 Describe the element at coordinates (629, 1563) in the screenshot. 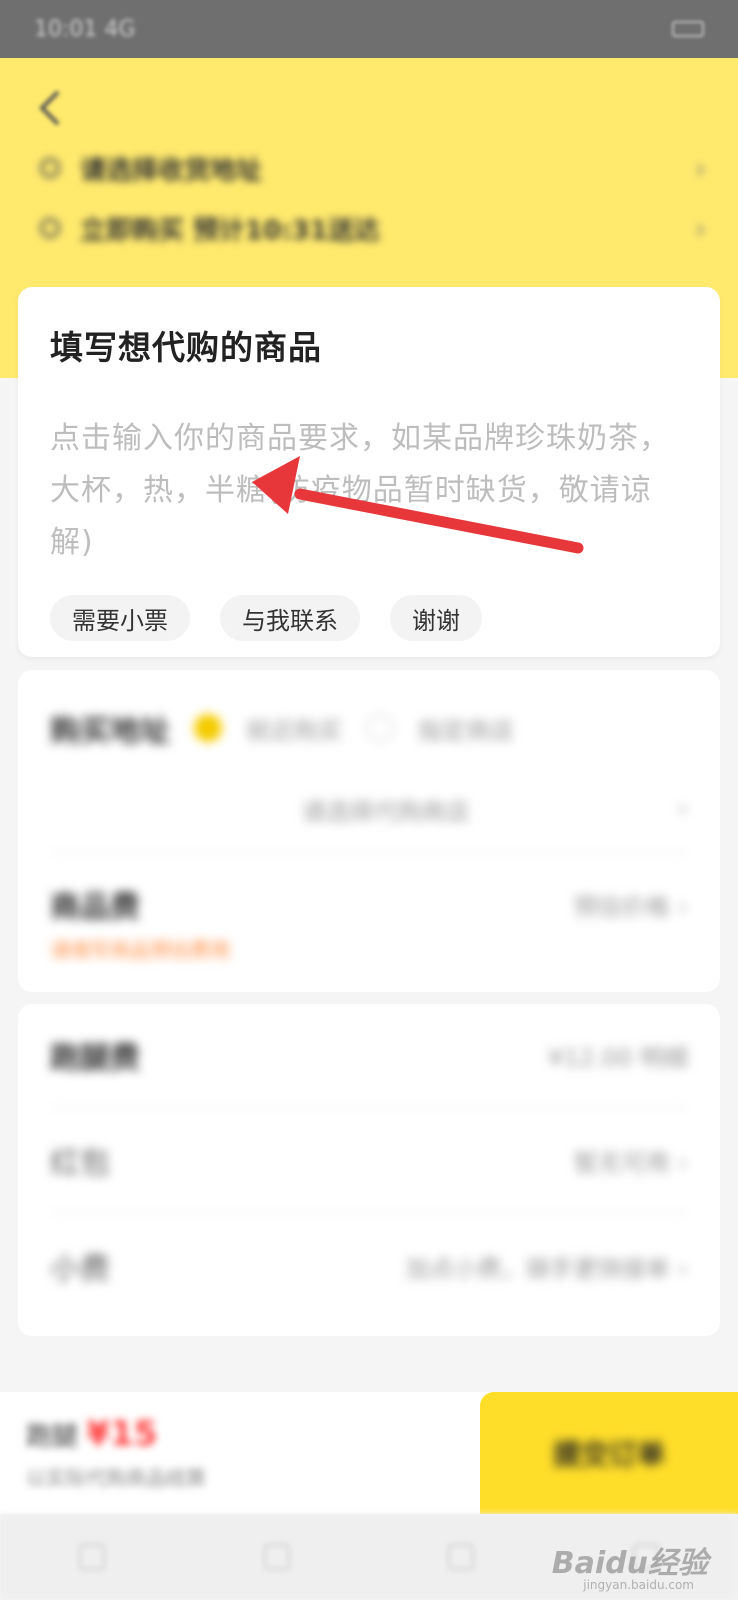

I see `baidu-watermark: Baidu经验` at that location.